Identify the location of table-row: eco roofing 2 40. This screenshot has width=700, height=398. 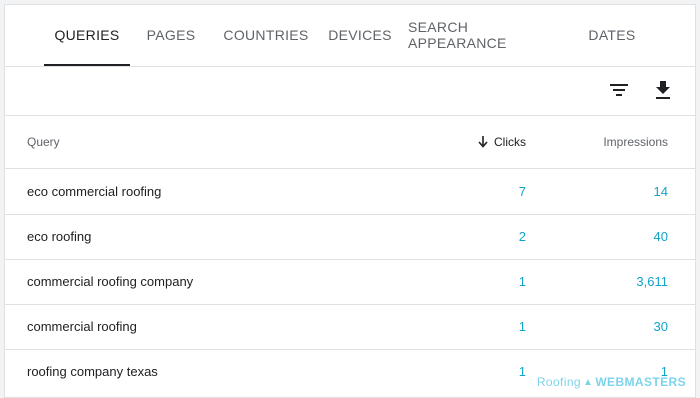
(350, 237).